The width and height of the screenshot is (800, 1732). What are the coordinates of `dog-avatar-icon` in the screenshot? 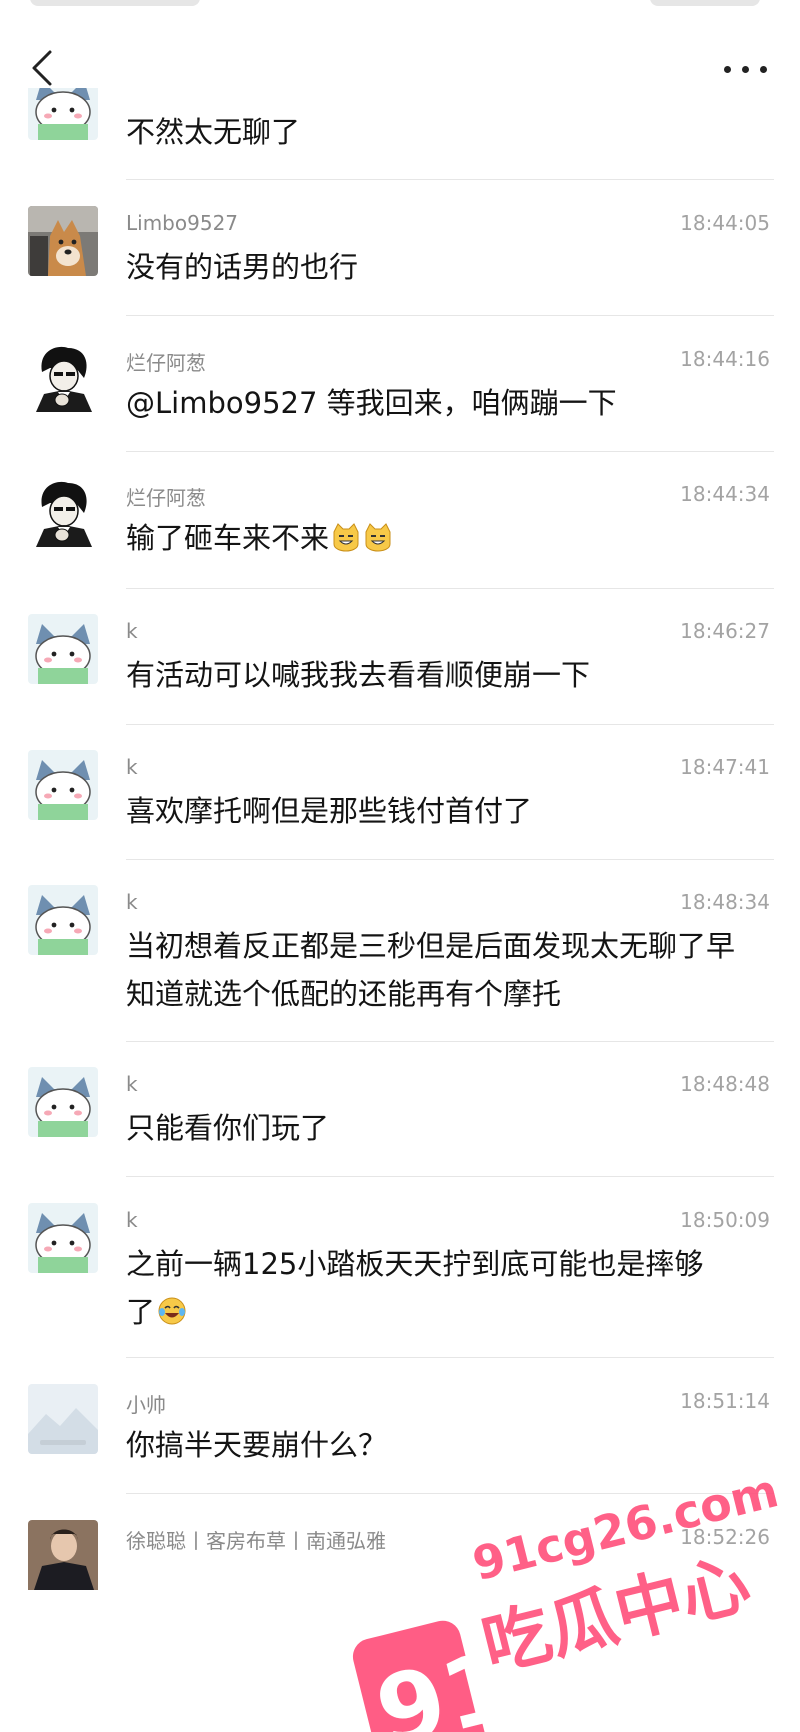 It's located at (63, 241).